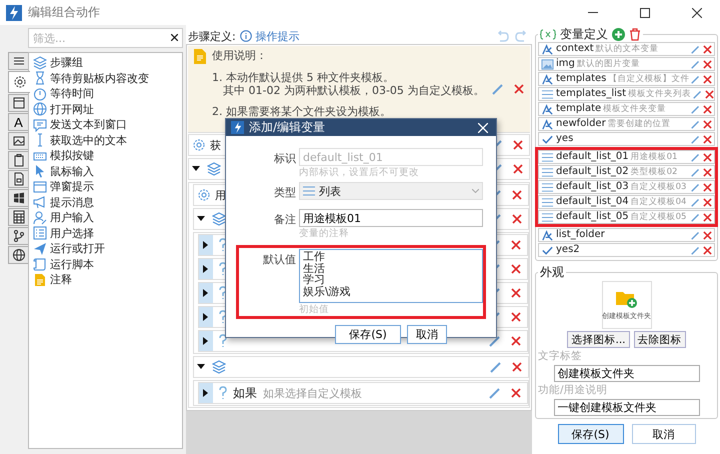 The image size is (720, 454). Describe the element at coordinates (64, 12) in the screenshot. I see `window-title: 编辑组合动作` at that location.